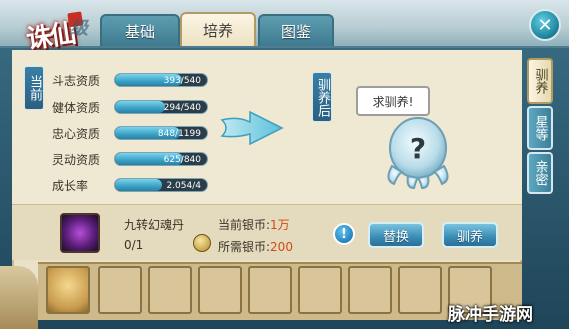 The height and width of the screenshot is (329, 569). Describe the element at coordinates (68, 290) in the screenshot. I see `pet-slot-avatar` at that location.